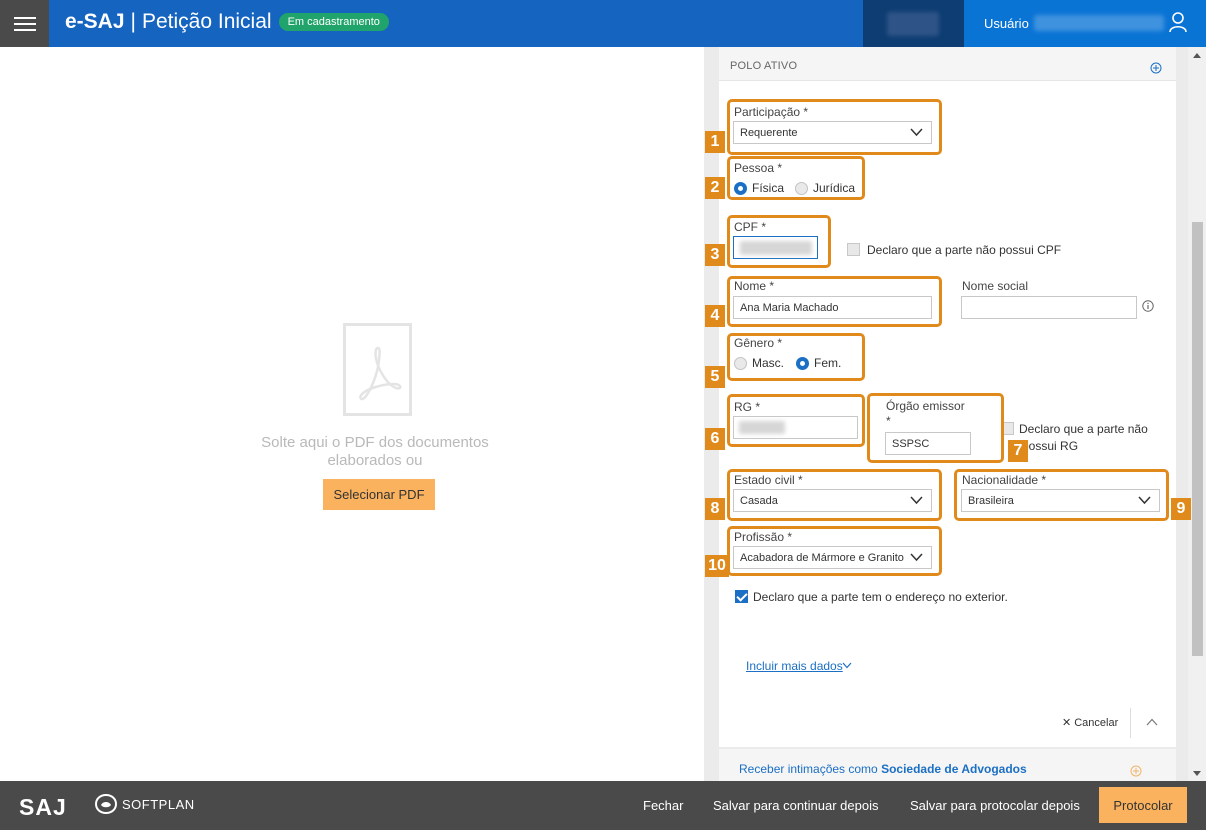 The width and height of the screenshot is (1206, 830). Describe the element at coordinates (43, 807) in the screenshot. I see `saj-logo: SAJ` at that location.